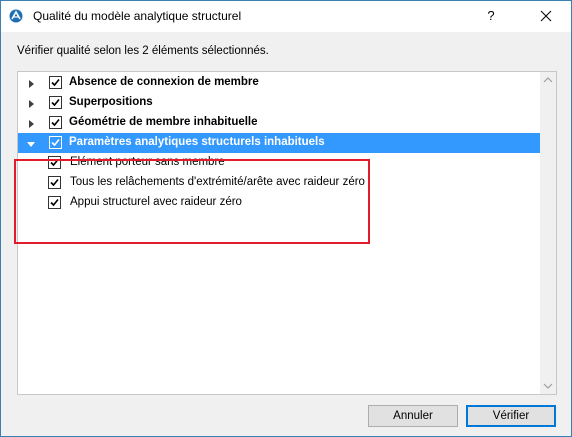  I want to click on tree-item-label: Superpositions, so click(111, 102).